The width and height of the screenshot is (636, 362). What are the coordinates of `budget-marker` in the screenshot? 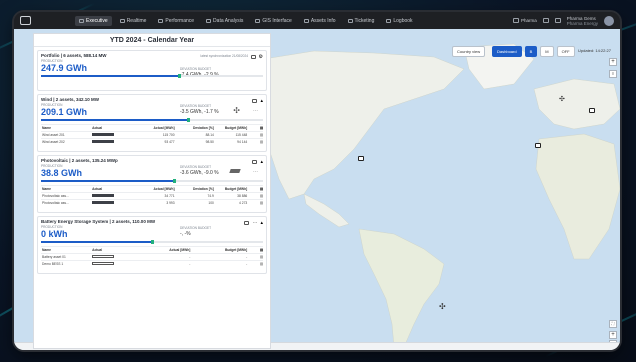 It's located at (175, 181).